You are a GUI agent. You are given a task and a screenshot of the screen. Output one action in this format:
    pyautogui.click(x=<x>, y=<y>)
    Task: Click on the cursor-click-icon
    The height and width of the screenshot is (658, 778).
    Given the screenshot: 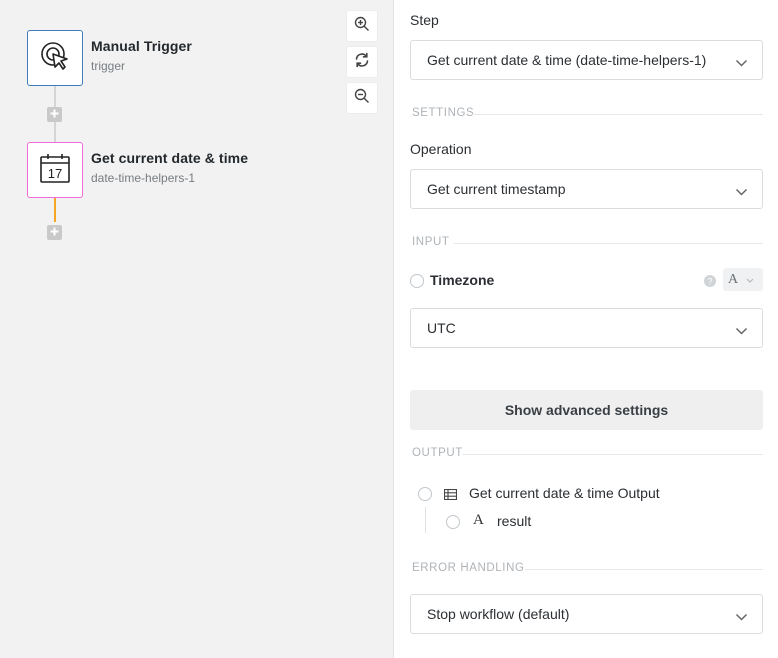 What is the action you would take?
    pyautogui.click(x=55, y=58)
    